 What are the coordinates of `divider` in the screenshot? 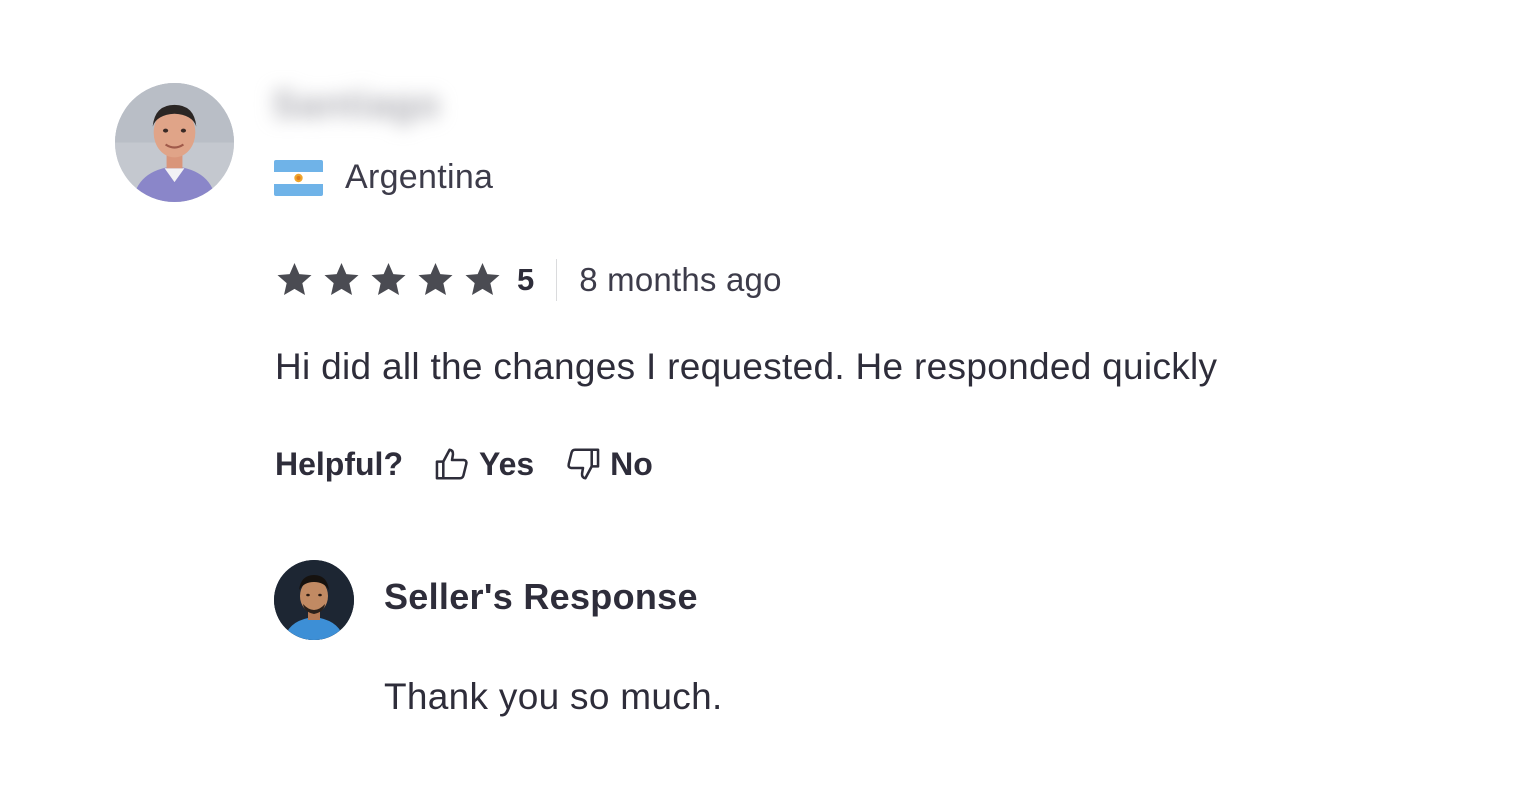 It's located at (557, 280).